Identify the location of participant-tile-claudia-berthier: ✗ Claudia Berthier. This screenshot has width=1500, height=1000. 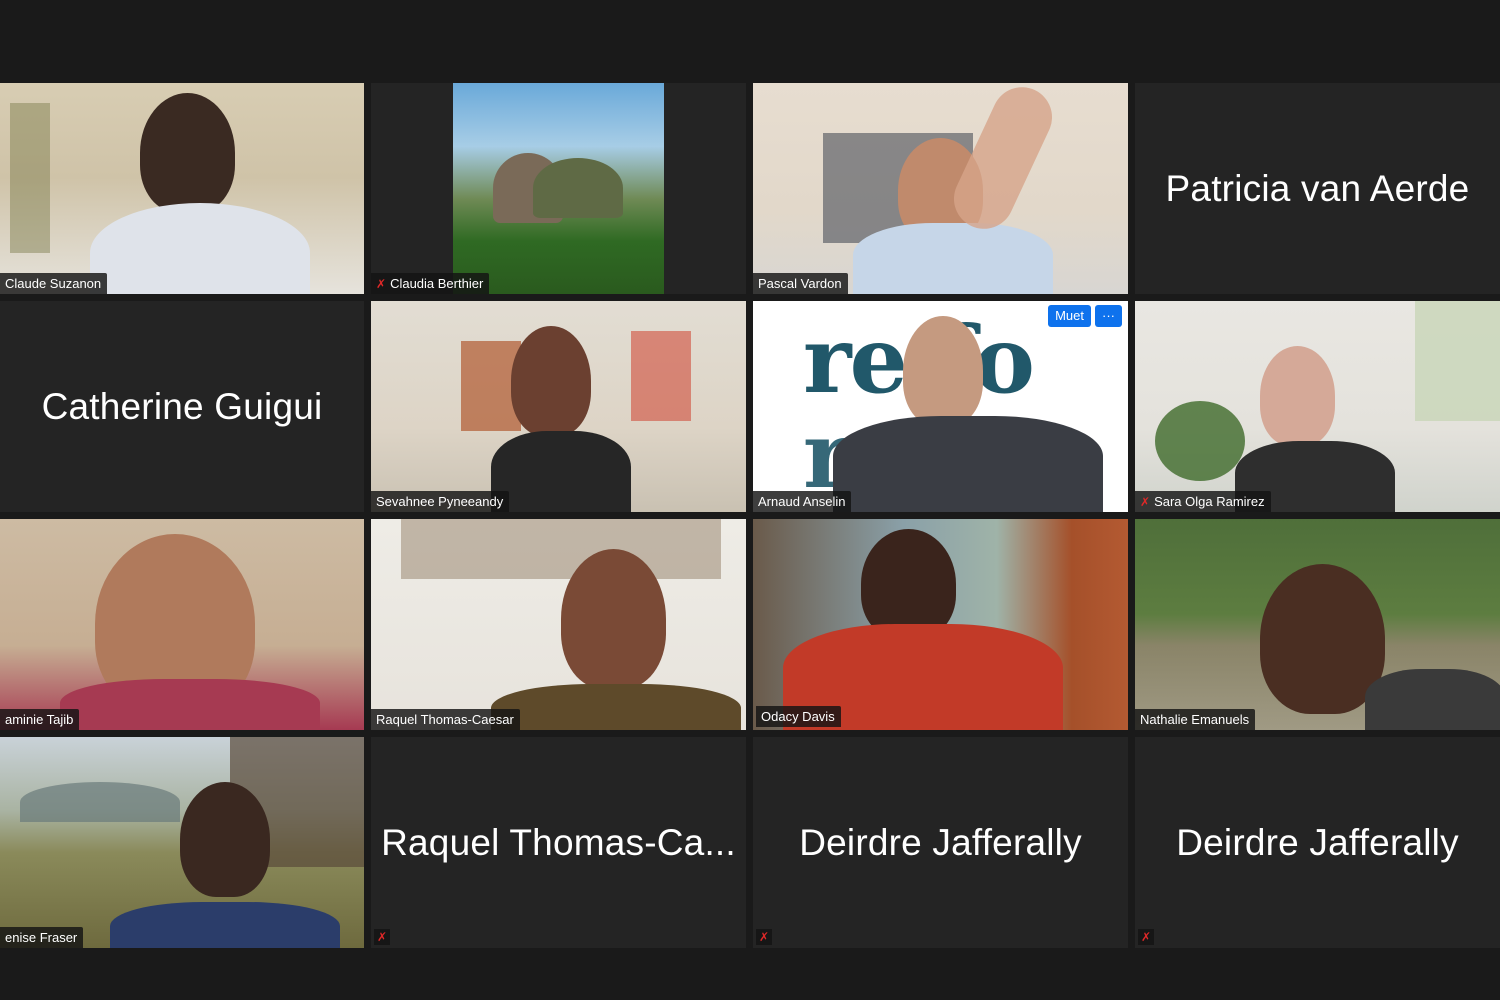
(558, 188).